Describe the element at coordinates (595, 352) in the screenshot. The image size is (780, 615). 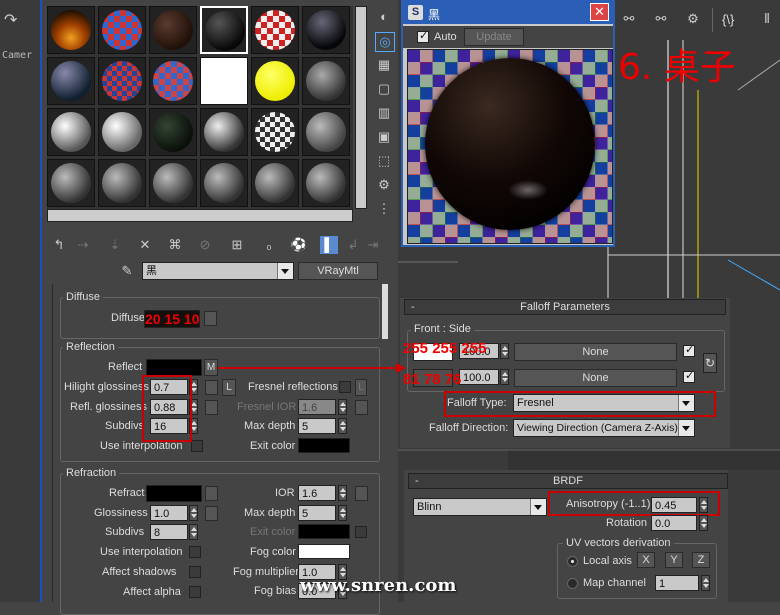
I see `front-map-button: None` at that location.